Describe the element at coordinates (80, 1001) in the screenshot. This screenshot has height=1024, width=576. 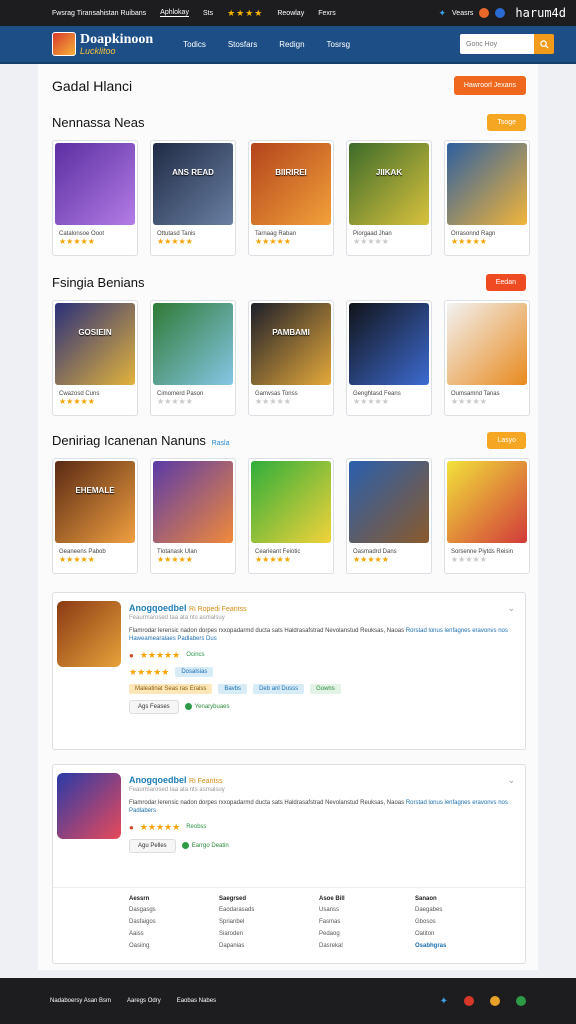
I see `bottom-link-1: Nadaboersy Asan Bsm` at that location.